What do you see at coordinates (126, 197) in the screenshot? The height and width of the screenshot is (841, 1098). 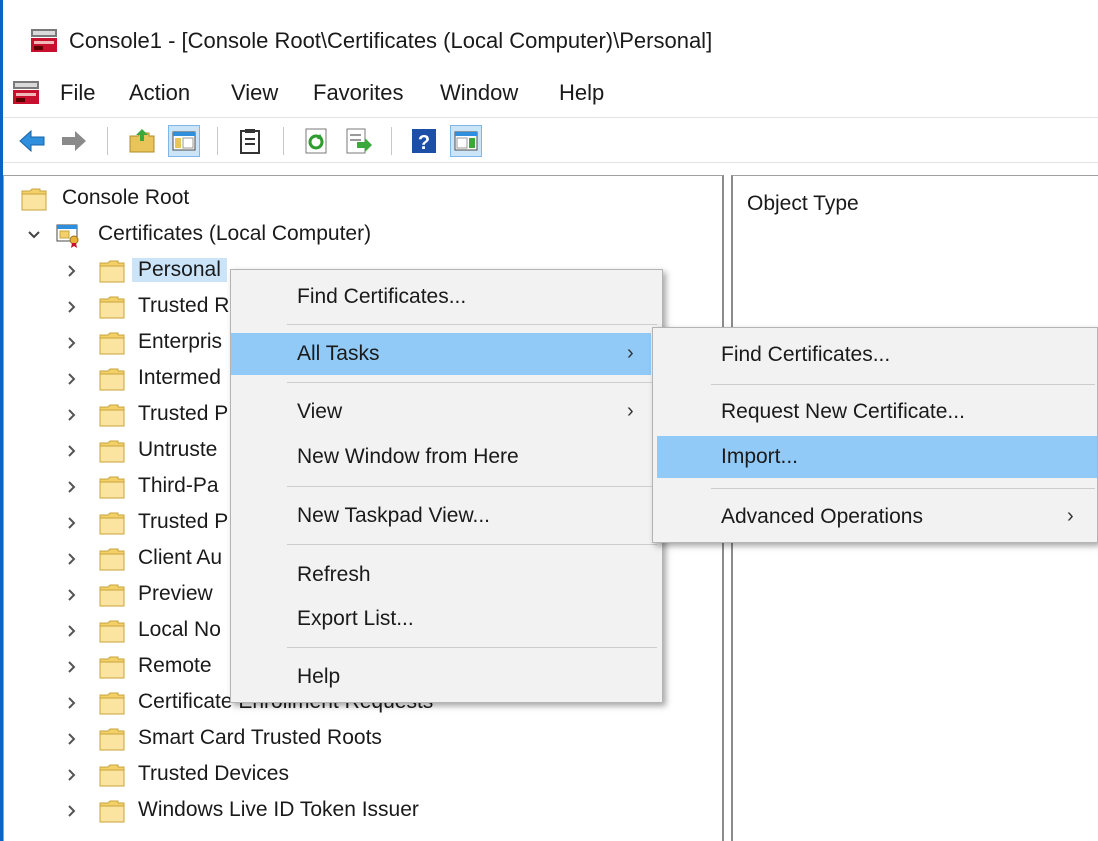 I see `tree-item-label: Console Root` at bounding box center [126, 197].